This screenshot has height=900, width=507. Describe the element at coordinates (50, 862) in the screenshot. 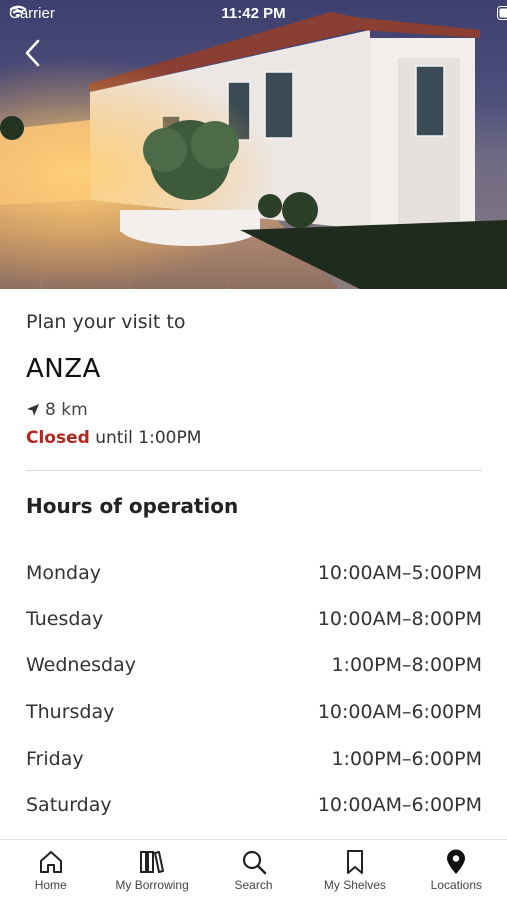

I see `home-icon` at that location.